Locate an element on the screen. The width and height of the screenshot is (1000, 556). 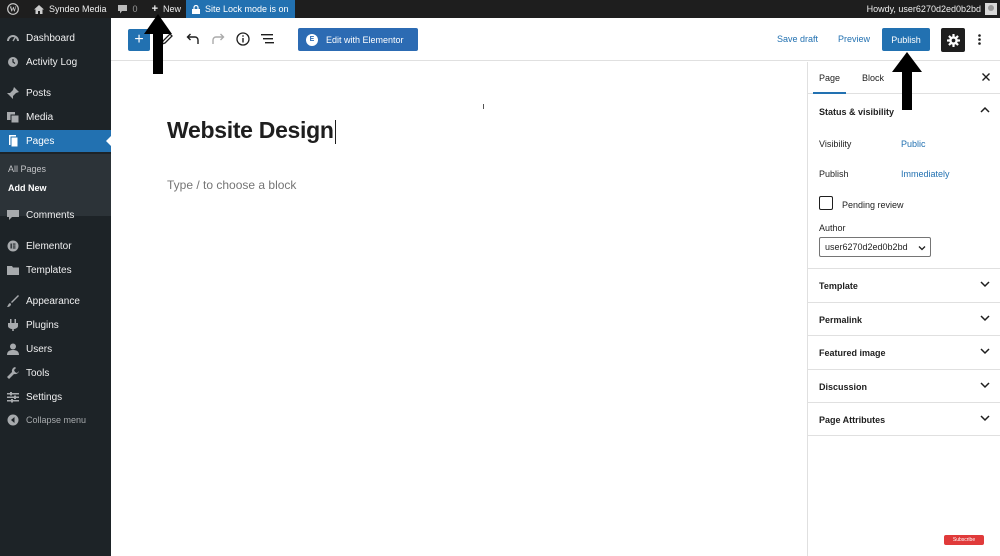
undo-icon is located at coordinates (192, 38).